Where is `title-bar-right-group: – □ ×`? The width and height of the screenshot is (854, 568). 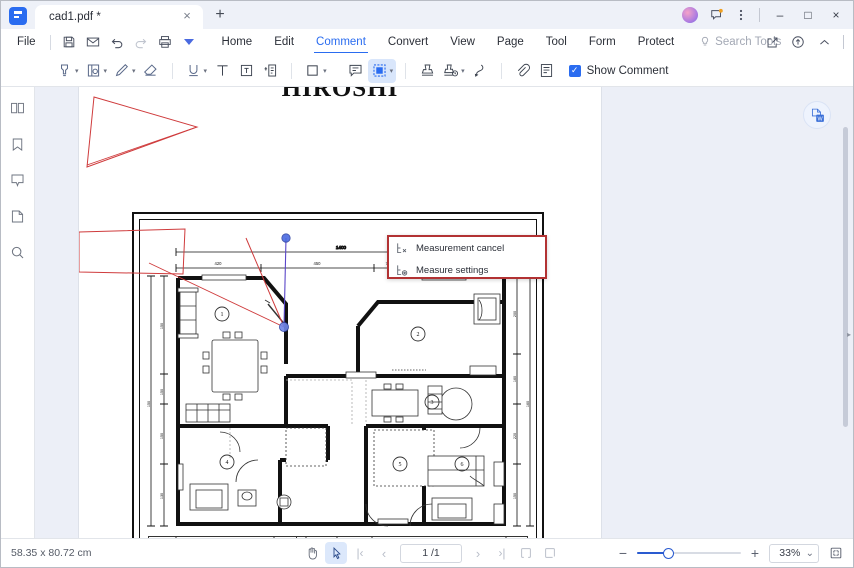
title-bar-right-group: – □ × is located at coordinates (767, 15).